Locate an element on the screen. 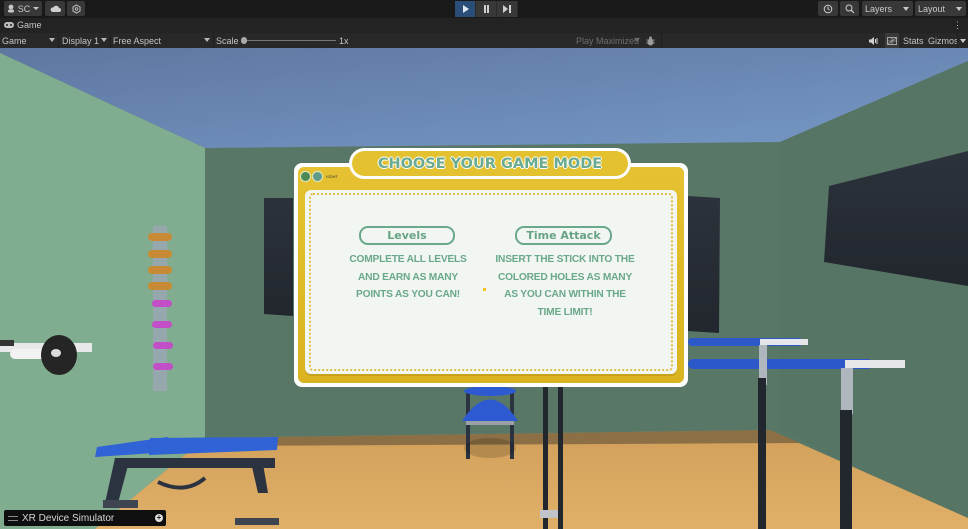 This screenshot has height=529, width=968. play-icon is located at coordinates (465, 9).